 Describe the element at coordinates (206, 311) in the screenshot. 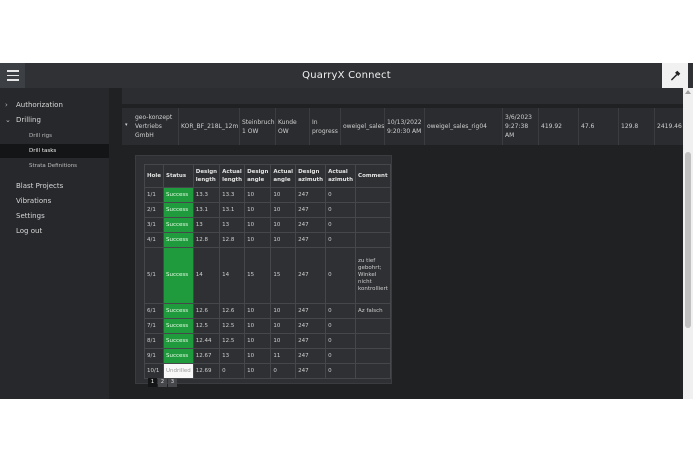

I see `table-cell: 12.6` at that location.